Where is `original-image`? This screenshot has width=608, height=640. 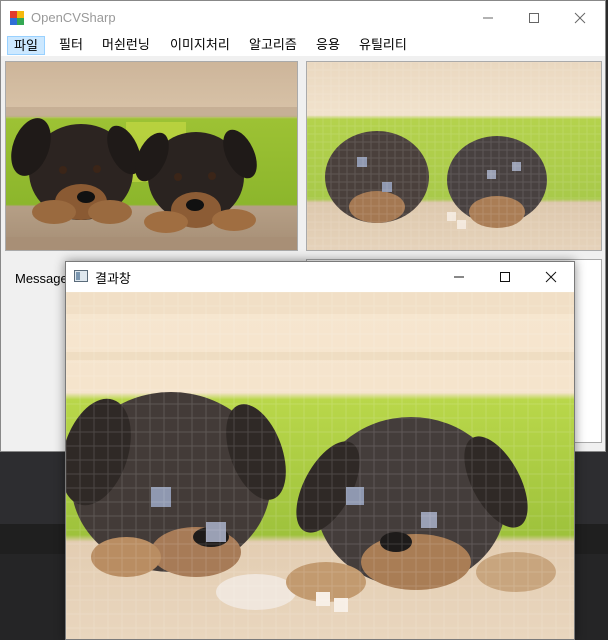
original-image is located at coordinates (151, 156).